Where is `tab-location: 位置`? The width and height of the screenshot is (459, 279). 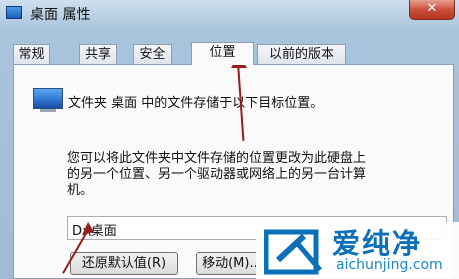
tab-location: 位置 is located at coordinates (222, 53).